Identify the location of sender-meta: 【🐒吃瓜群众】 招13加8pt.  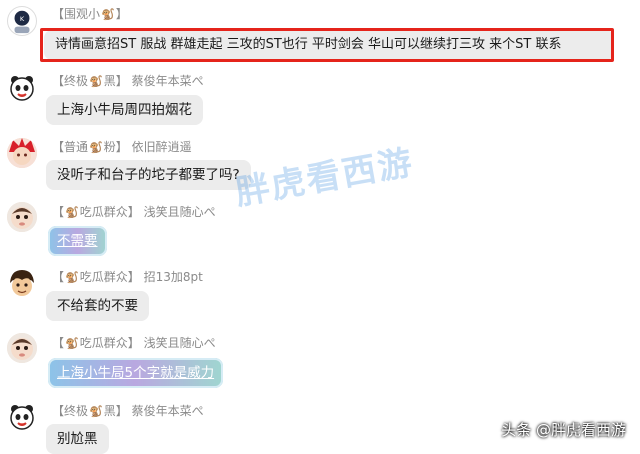
(127, 277).